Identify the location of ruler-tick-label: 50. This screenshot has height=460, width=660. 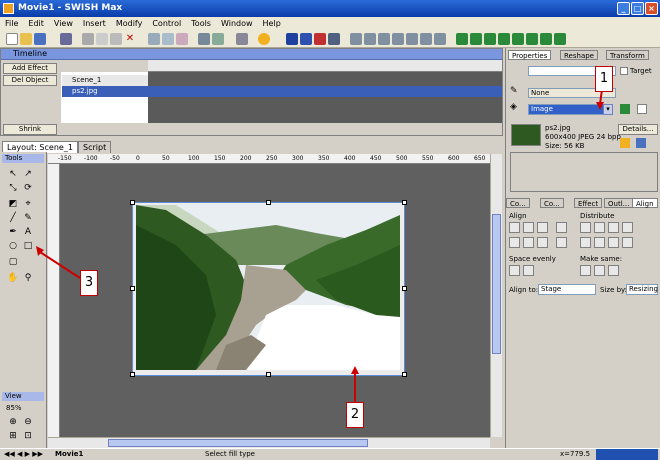
(166, 158).